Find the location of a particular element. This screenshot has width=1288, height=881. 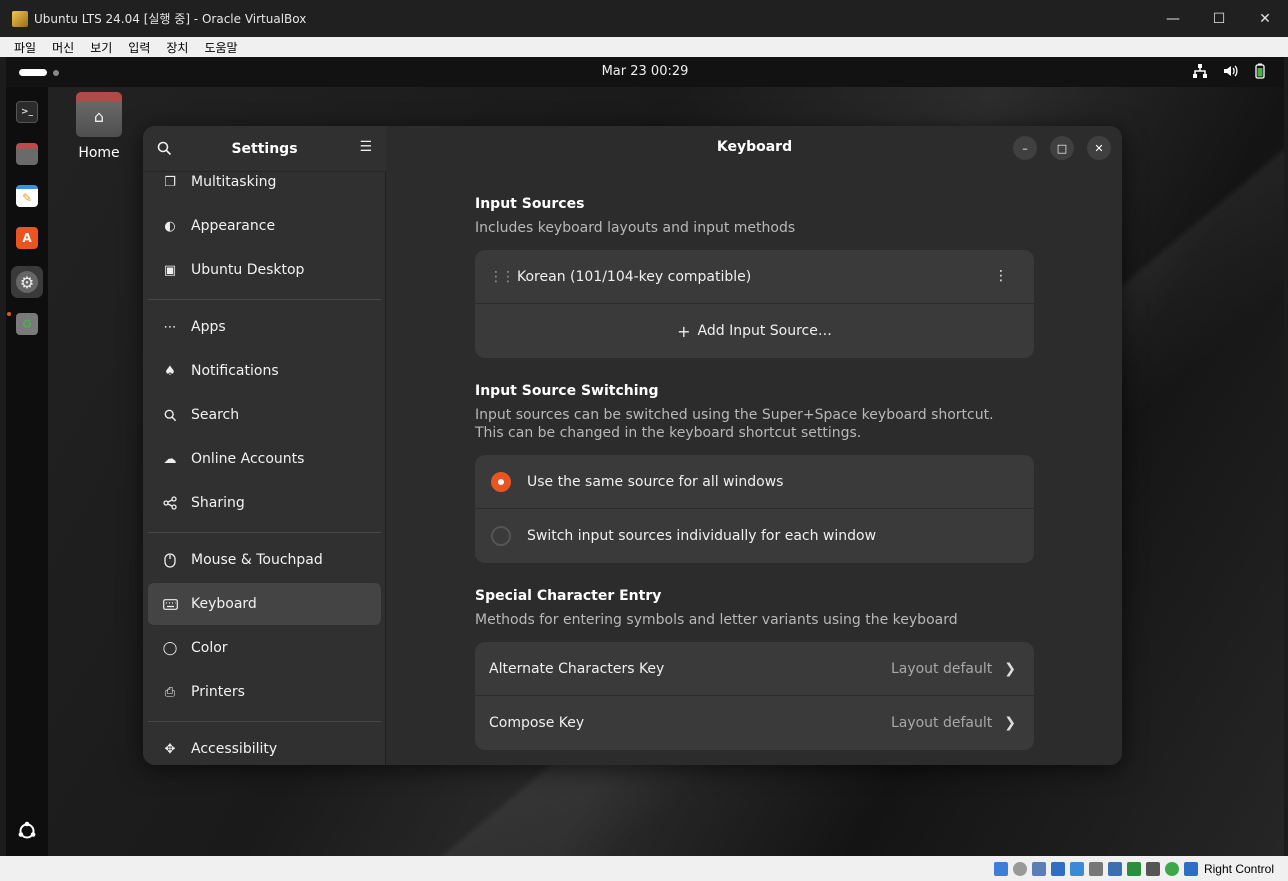

minimize-icon: — is located at coordinates (1173, 18).